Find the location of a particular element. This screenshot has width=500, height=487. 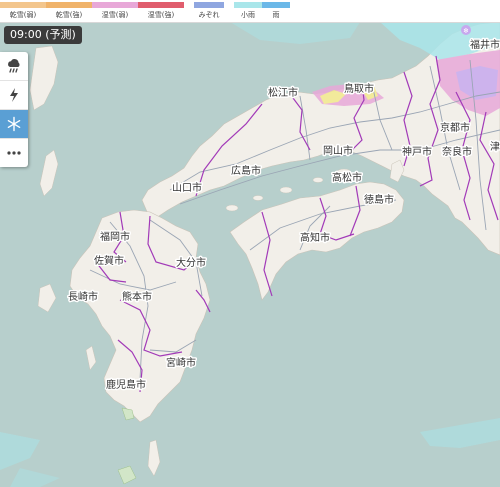

rain-cloud-icon is located at coordinates (14, 66).